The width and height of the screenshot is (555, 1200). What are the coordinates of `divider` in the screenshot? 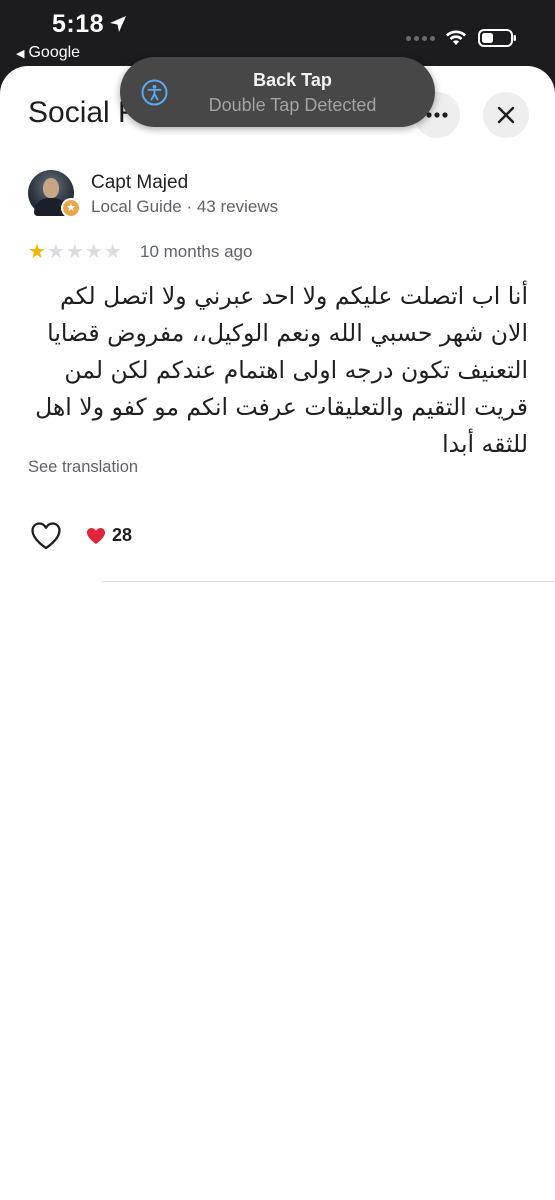 It's located at (328, 581).